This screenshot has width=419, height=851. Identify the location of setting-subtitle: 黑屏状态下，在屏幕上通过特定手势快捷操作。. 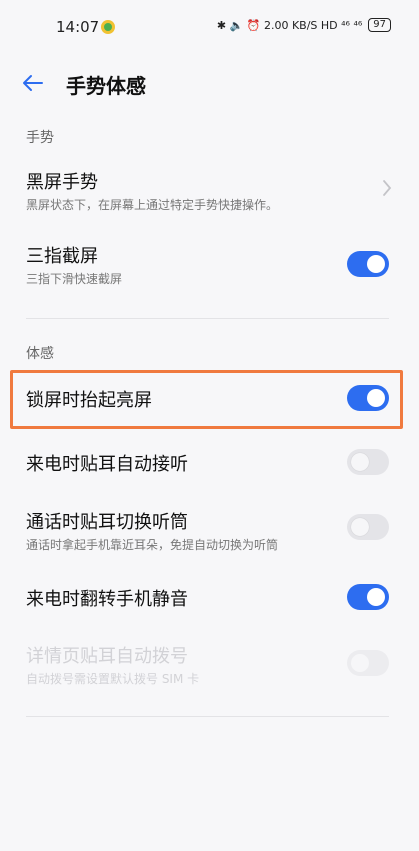
(152, 205).